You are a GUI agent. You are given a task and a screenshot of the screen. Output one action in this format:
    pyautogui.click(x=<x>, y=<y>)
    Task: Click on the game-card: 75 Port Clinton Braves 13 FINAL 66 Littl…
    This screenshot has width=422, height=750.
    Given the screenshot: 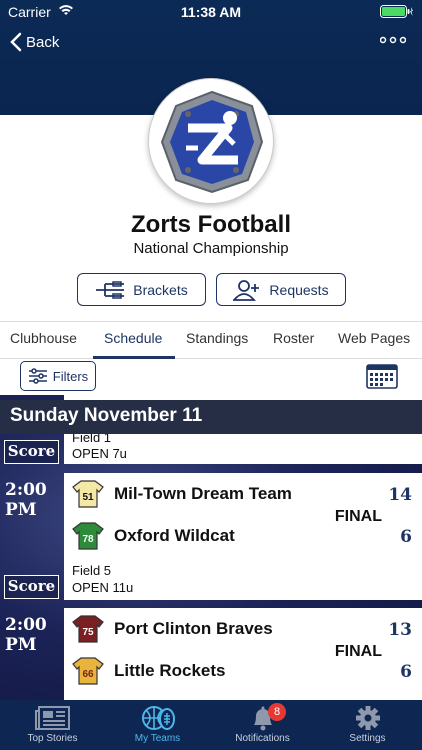 What is the action you would take?
    pyautogui.click(x=243, y=654)
    